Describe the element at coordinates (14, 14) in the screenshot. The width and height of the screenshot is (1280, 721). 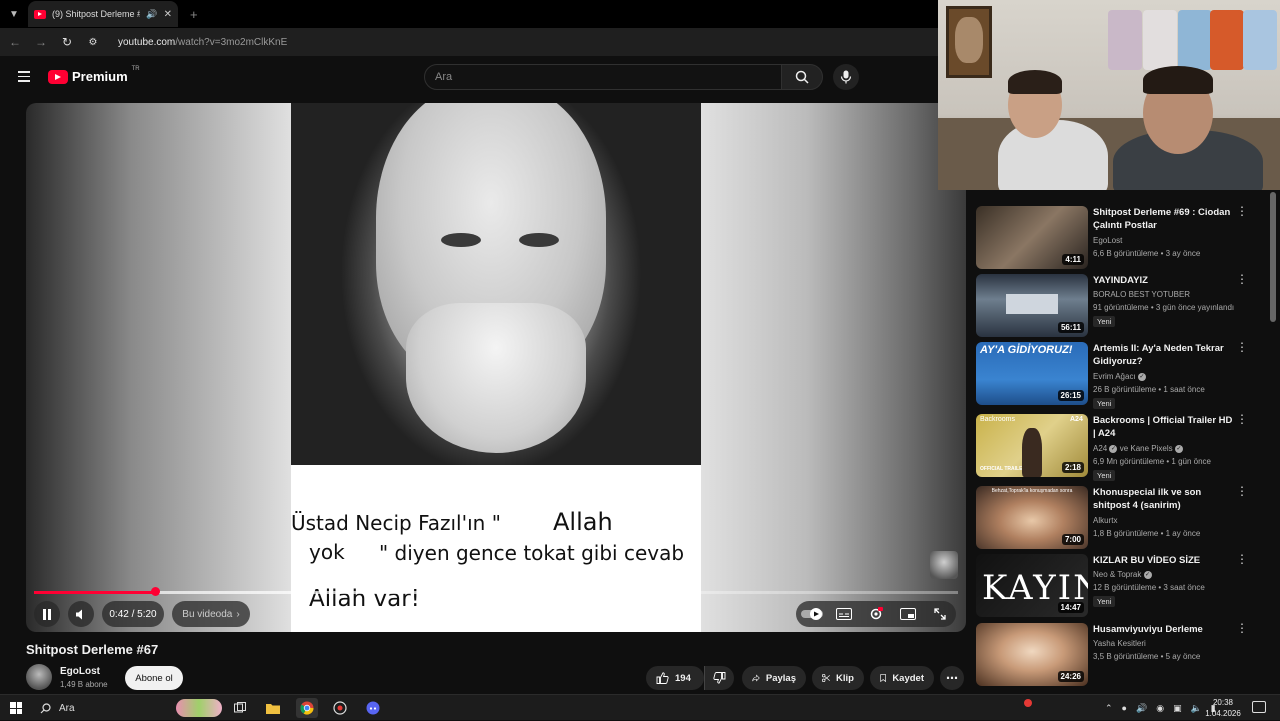
I see `tab-search-chevron-icon: ▼` at that location.